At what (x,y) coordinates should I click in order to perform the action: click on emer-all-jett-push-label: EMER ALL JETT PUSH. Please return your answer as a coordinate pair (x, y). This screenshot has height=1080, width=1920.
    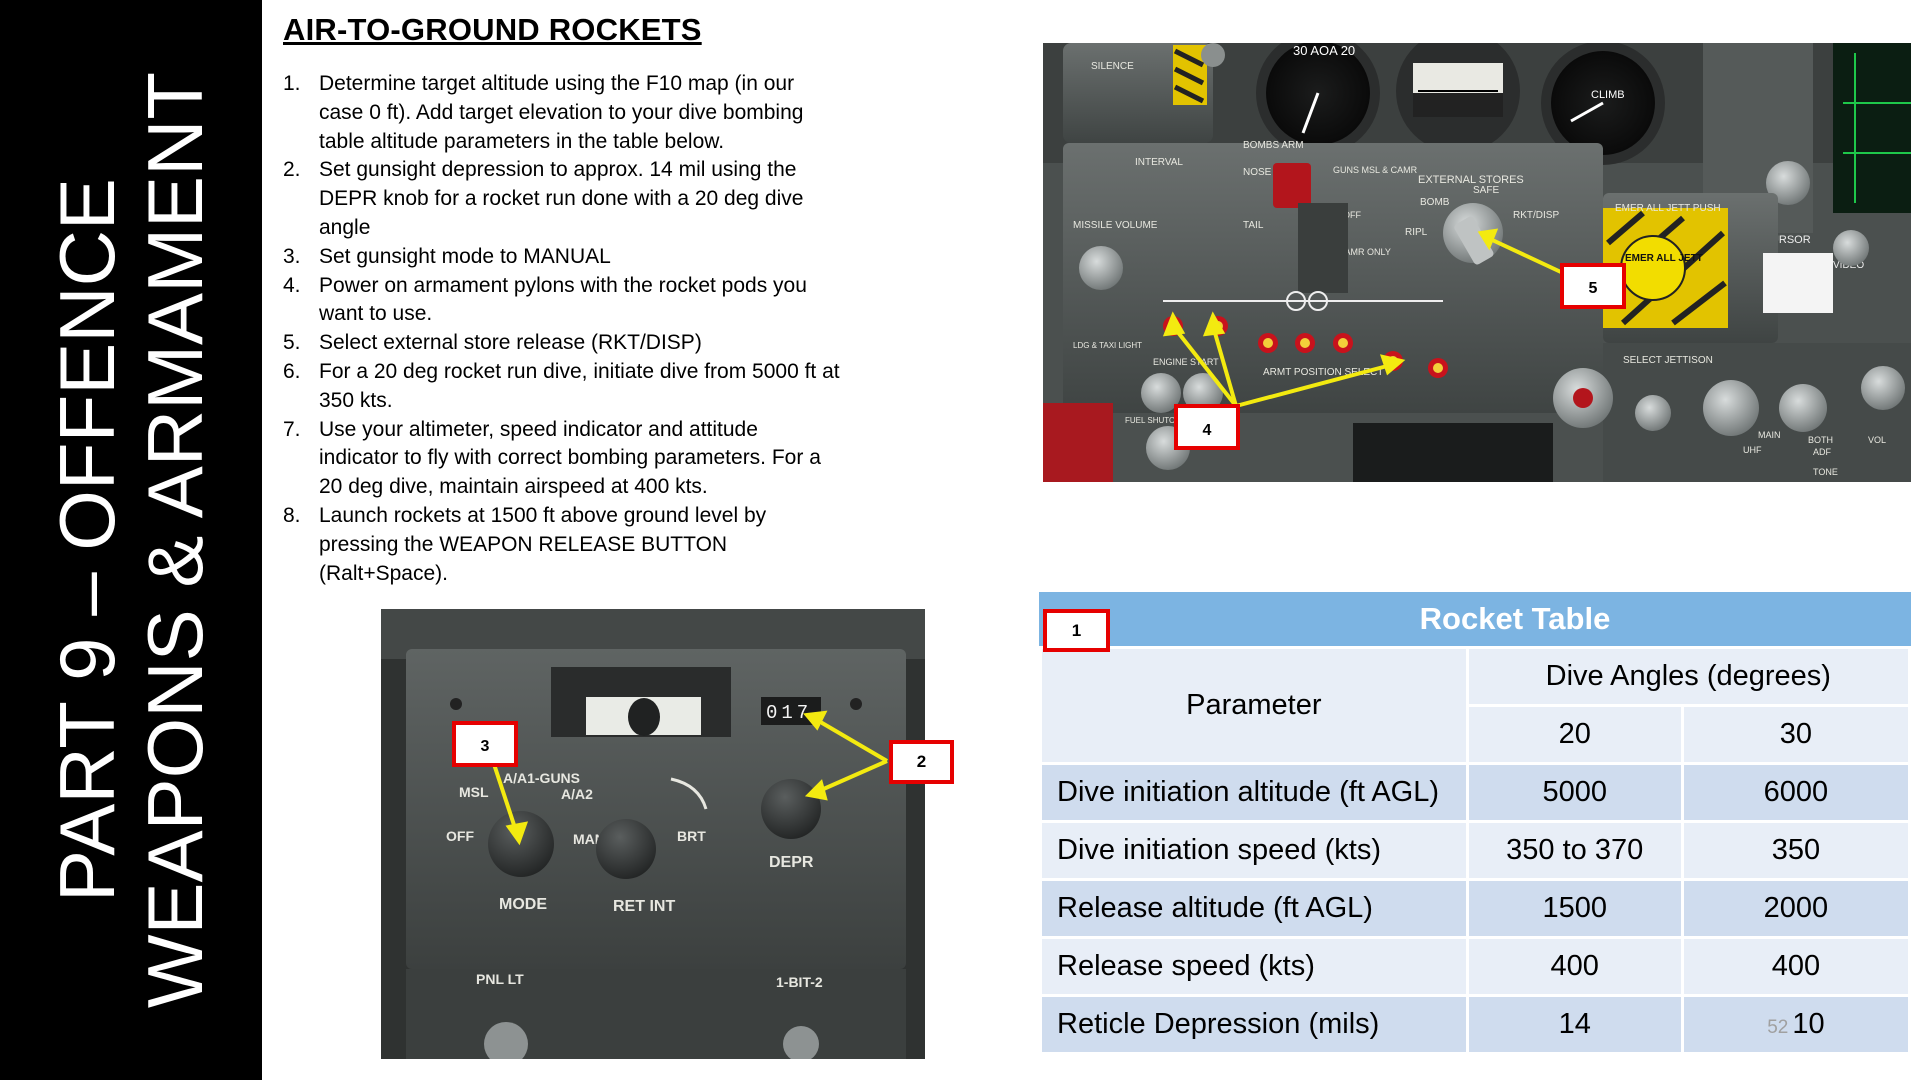
    Looking at the image, I should click on (1668, 208).